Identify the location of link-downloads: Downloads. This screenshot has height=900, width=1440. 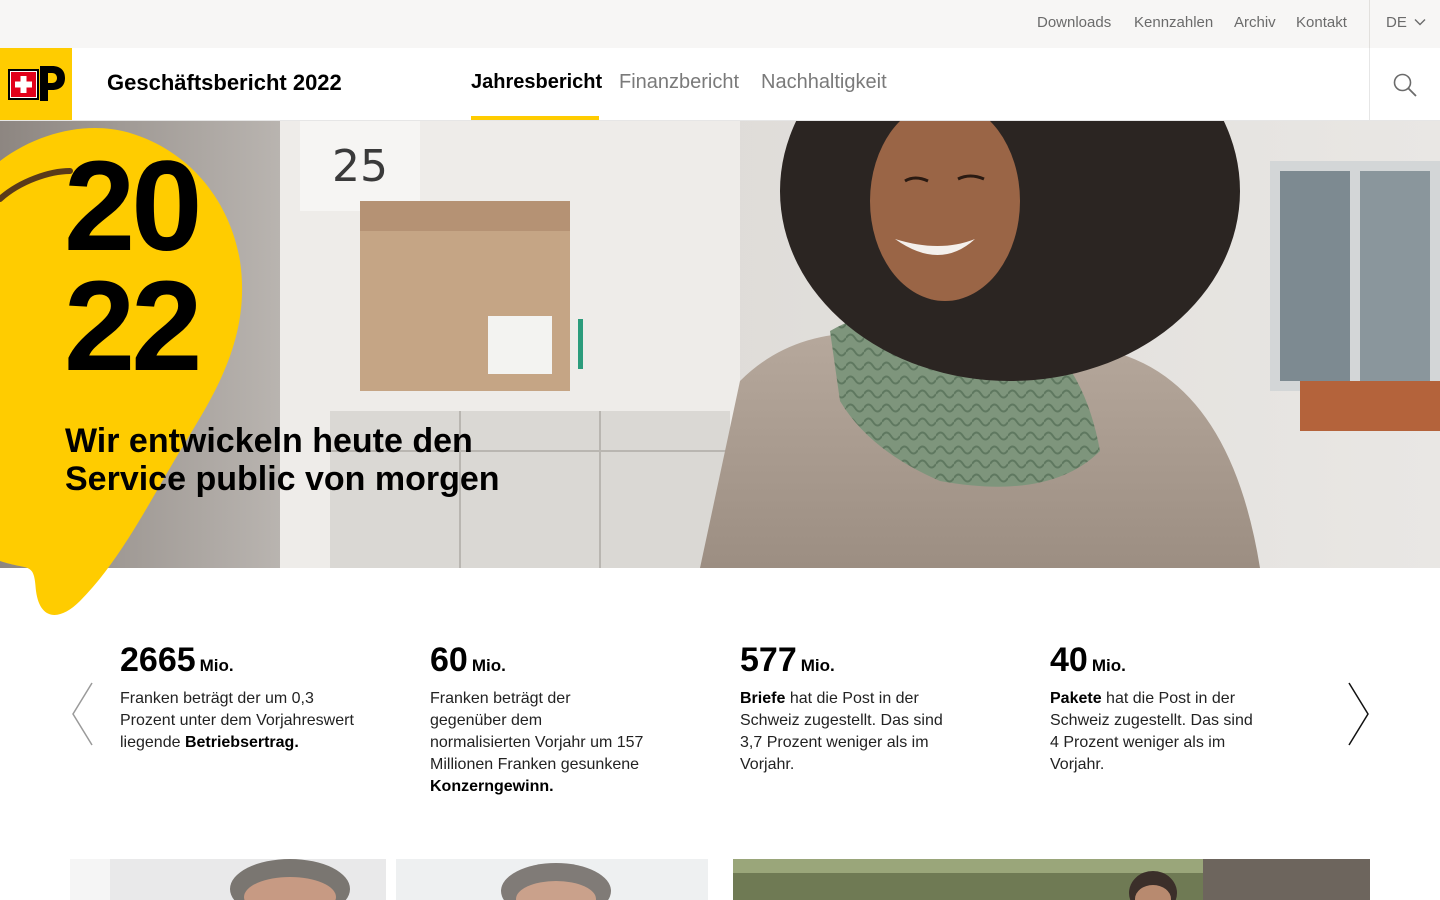
(1074, 22).